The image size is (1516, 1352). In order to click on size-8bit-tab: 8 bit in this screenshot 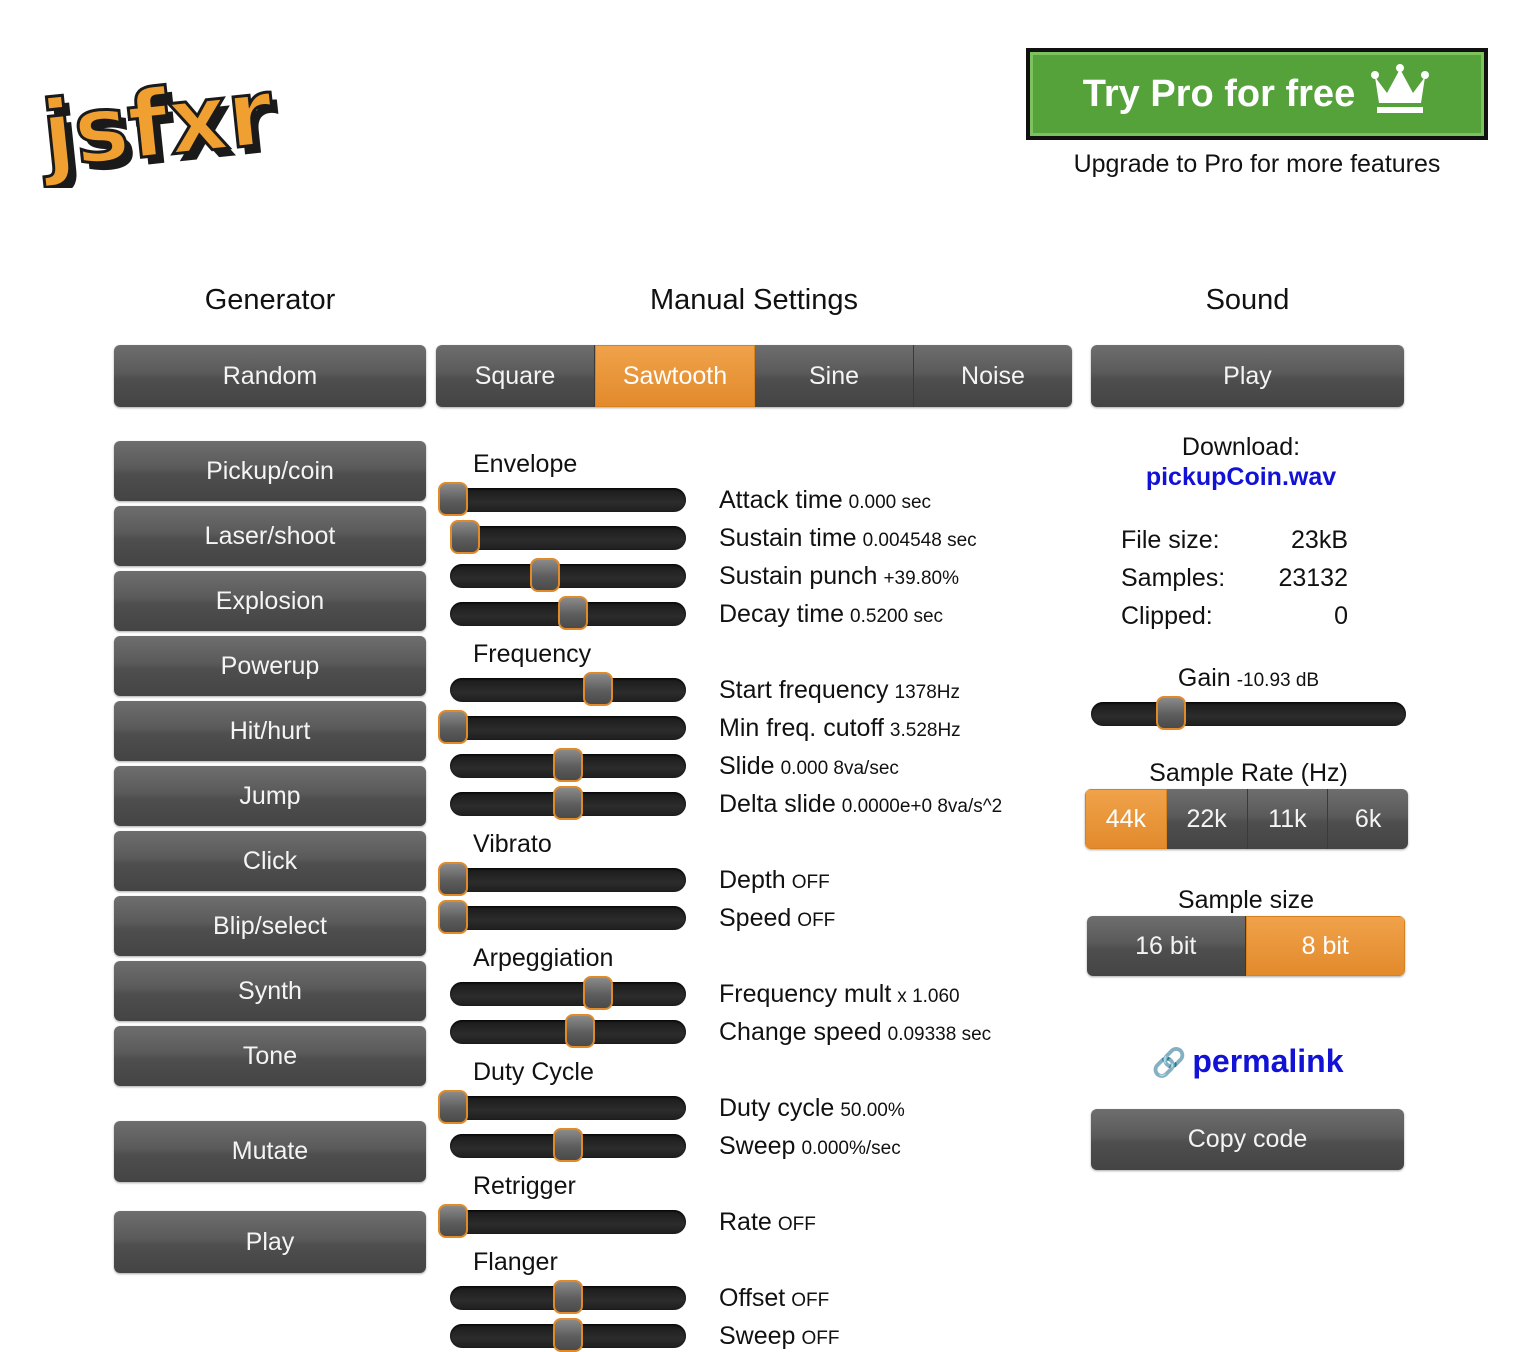, I will do `click(1325, 946)`.